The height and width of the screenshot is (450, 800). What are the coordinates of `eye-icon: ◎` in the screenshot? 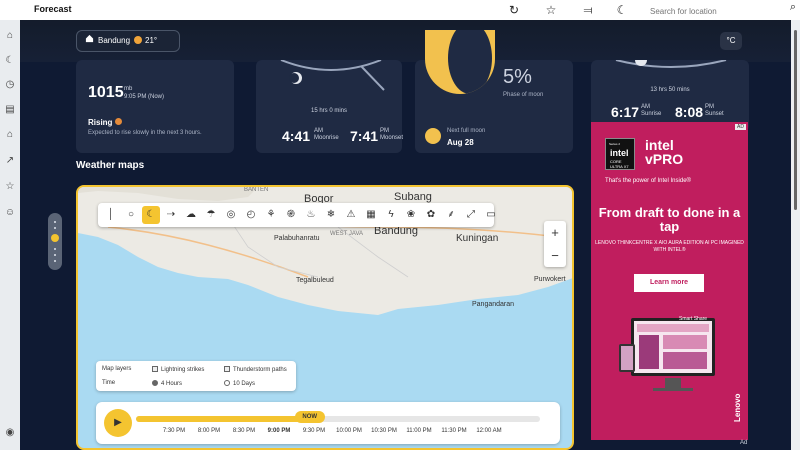 It's located at (231, 215).